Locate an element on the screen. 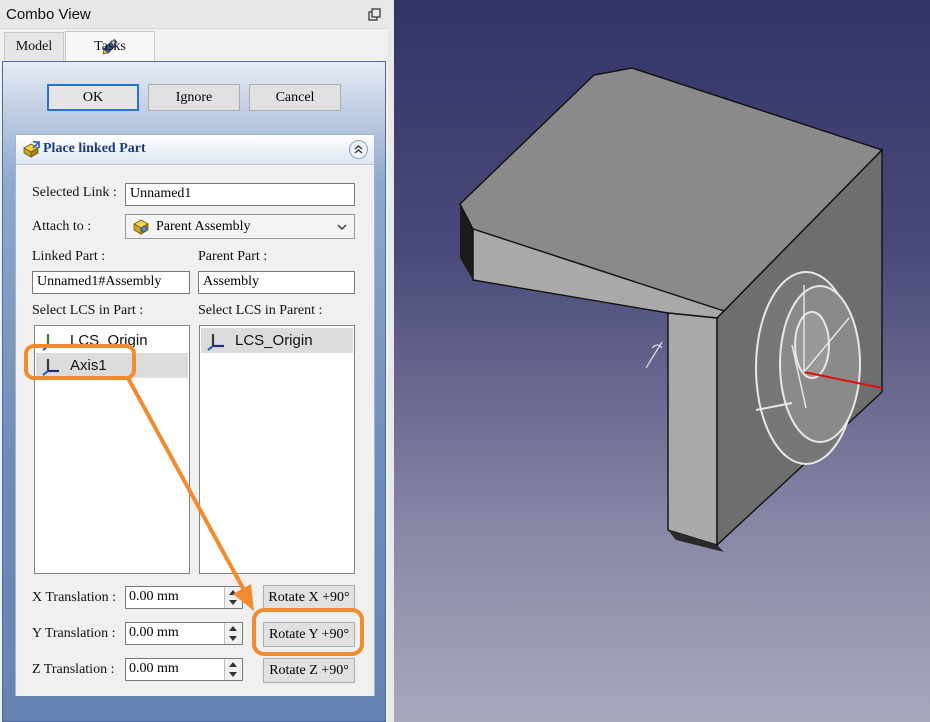 The width and height of the screenshot is (930, 722). select-lcs-part-label: Select LCS in Part : is located at coordinates (88, 310).